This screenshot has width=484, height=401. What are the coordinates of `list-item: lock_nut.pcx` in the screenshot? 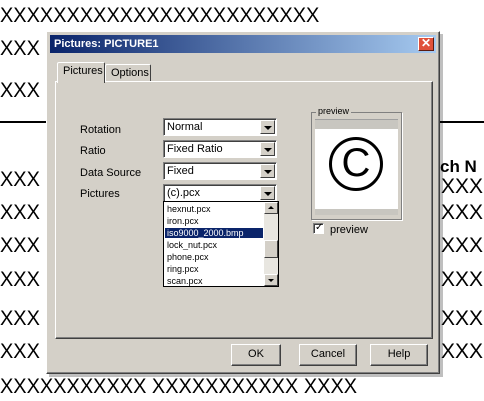 It's located at (214, 245).